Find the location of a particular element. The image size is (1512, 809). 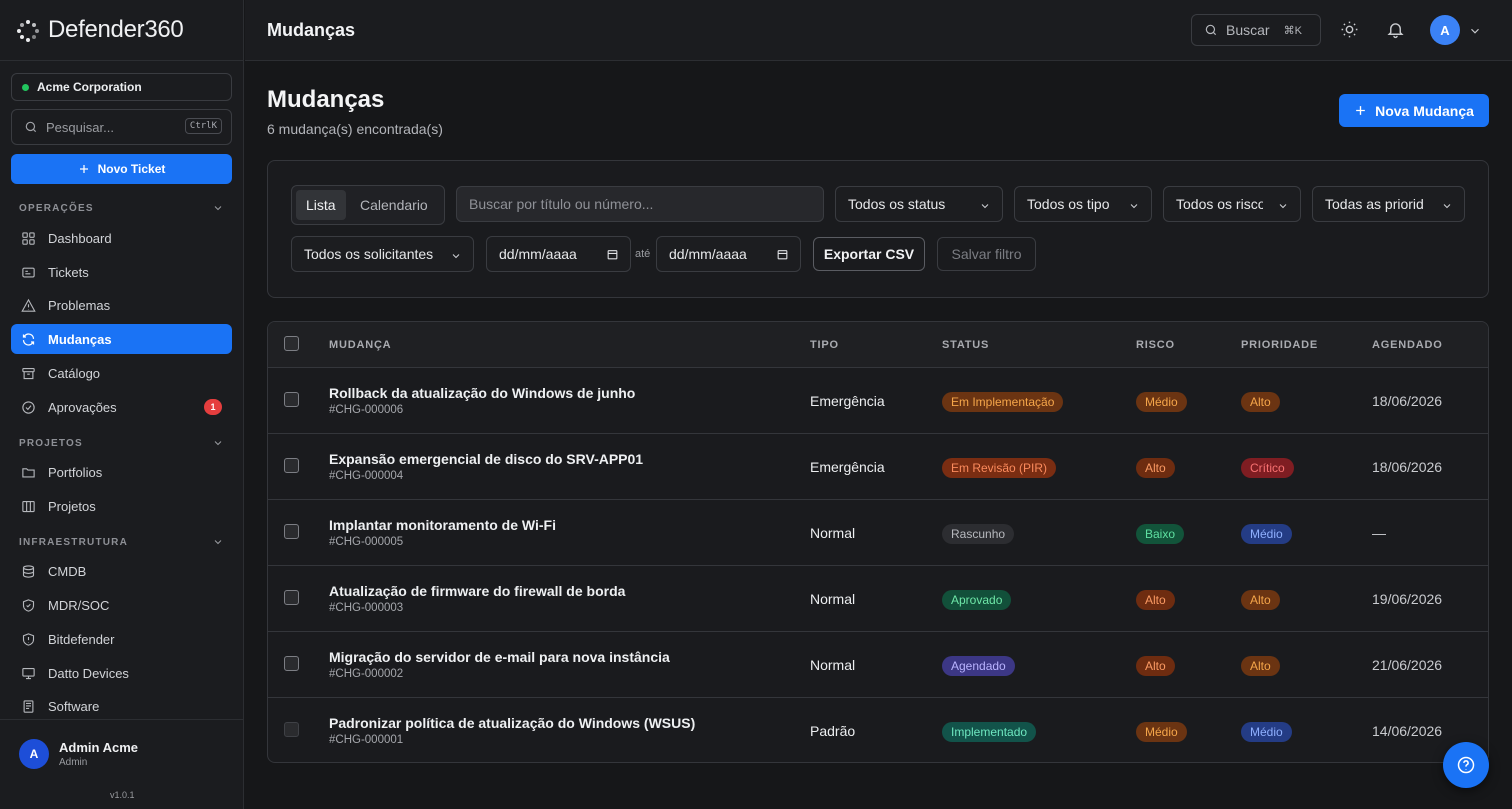

priority-filter: Todas as priorid is located at coordinates (1388, 204).